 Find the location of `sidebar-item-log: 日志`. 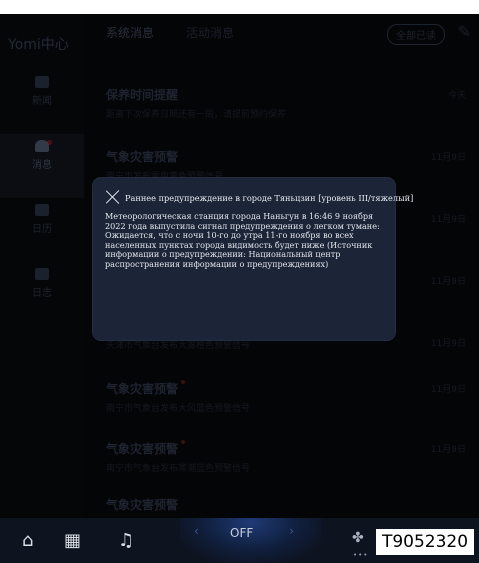

sidebar-item-log: 日志 is located at coordinates (42, 294).